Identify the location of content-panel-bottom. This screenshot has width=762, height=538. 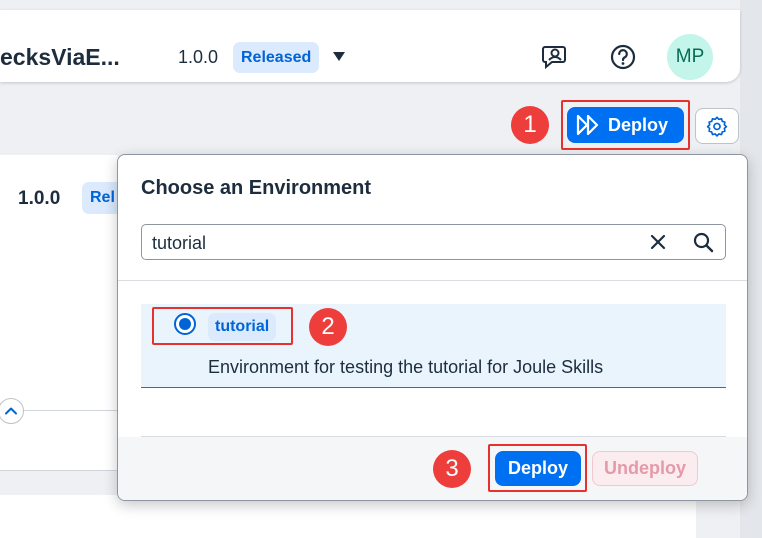
(348, 516).